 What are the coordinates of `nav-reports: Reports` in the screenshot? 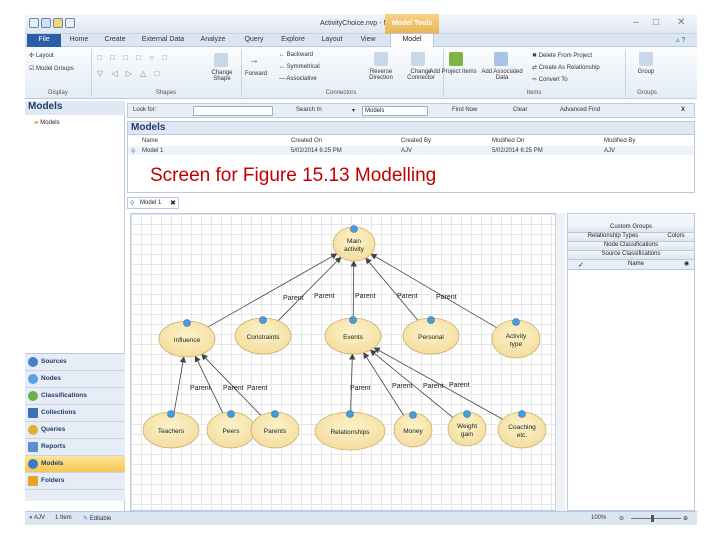 It's located at (75, 447).